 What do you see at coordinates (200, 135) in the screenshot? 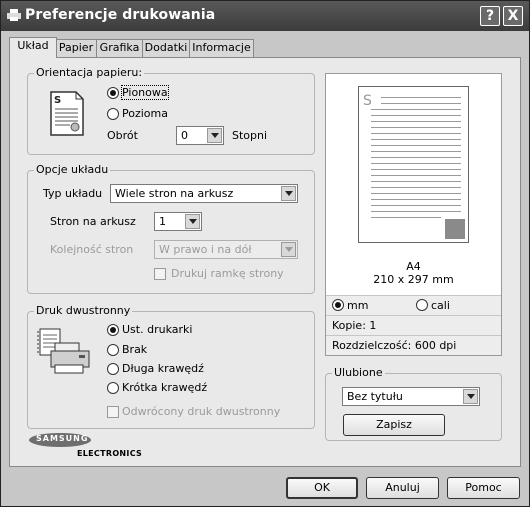
I see `rotation-select: 0` at bounding box center [200, 135].